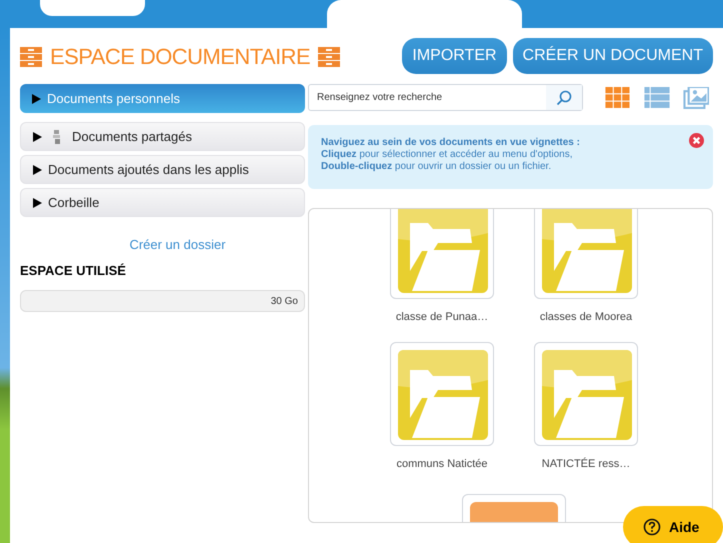  I want to click on storage-reading: 30 Go, so click(284, 301).